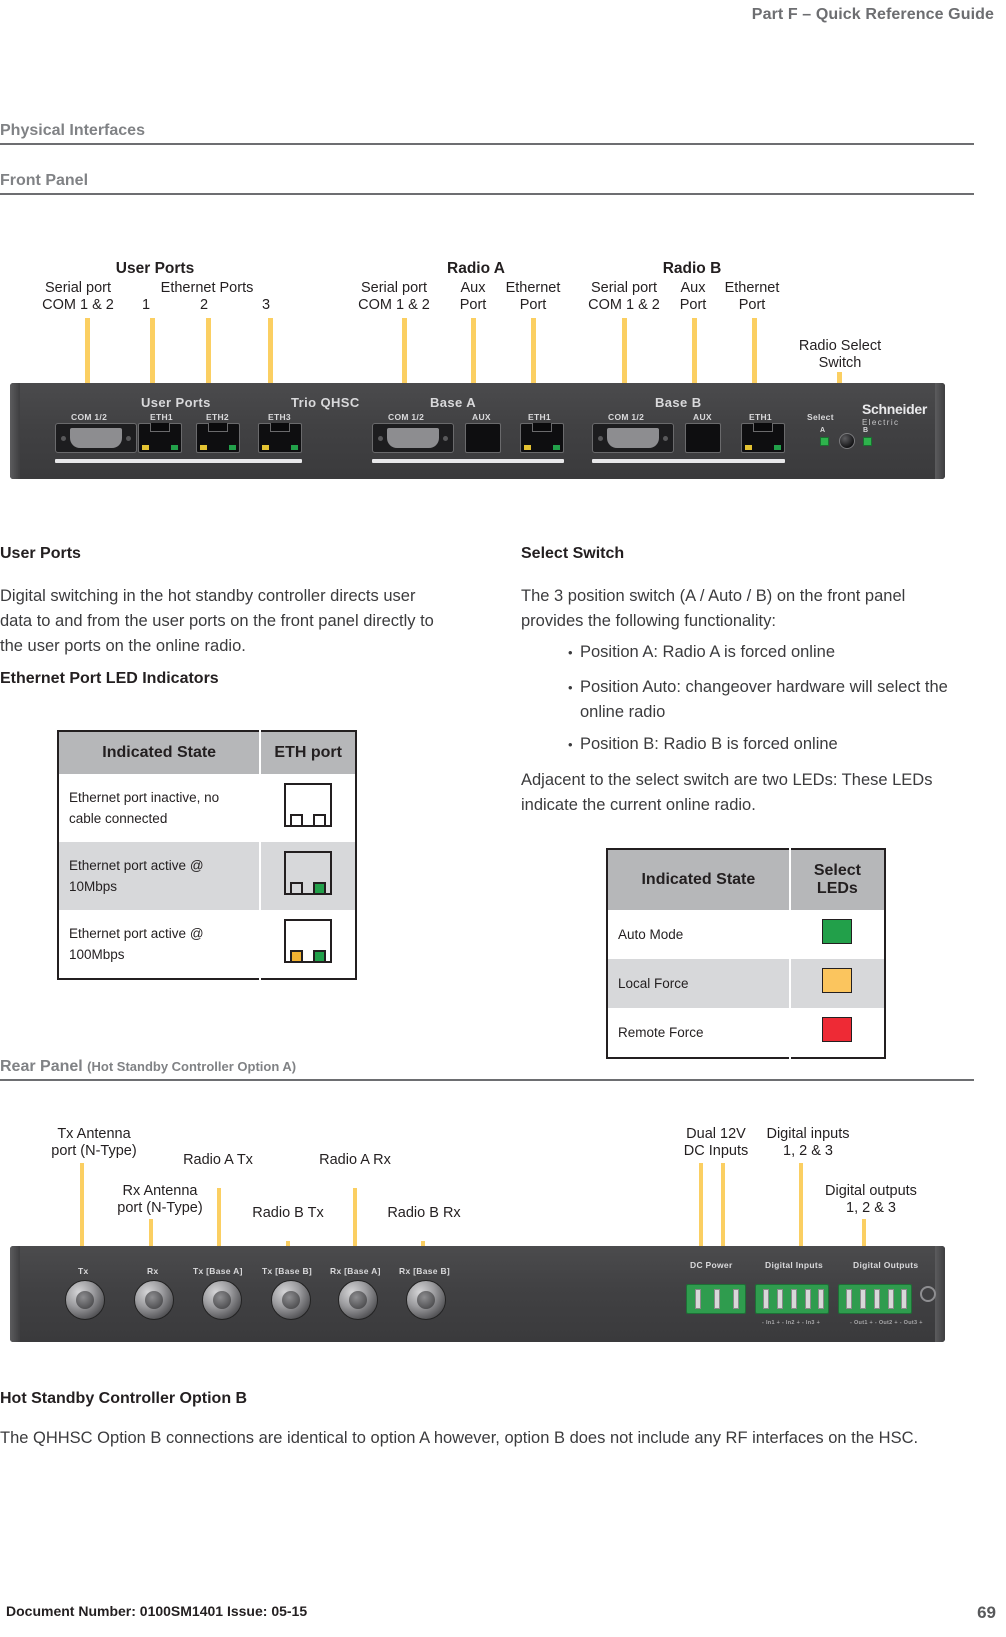  I want to click on connector-rx-base-a, so click(358, 1300).